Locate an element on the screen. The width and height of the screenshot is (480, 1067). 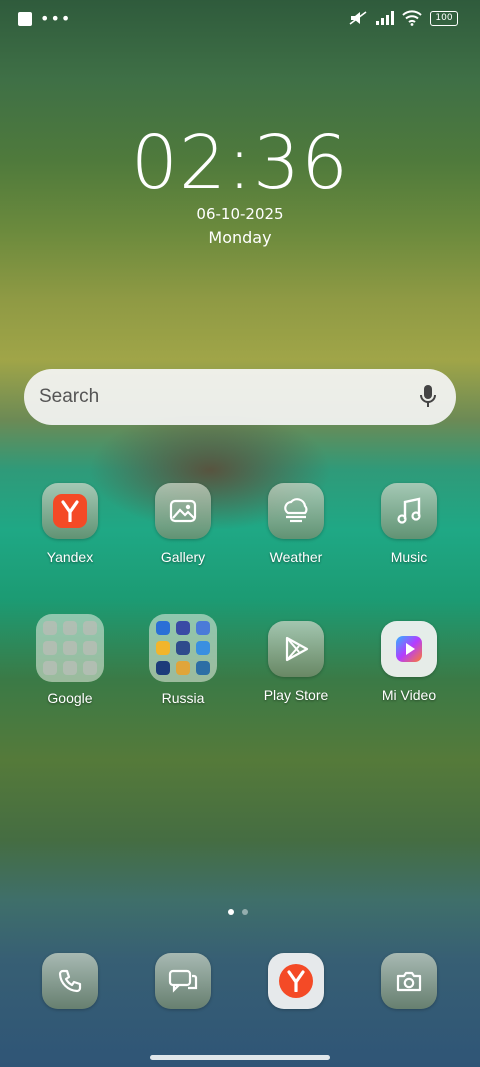
page-dot-active is located at coordinates (231, 912).